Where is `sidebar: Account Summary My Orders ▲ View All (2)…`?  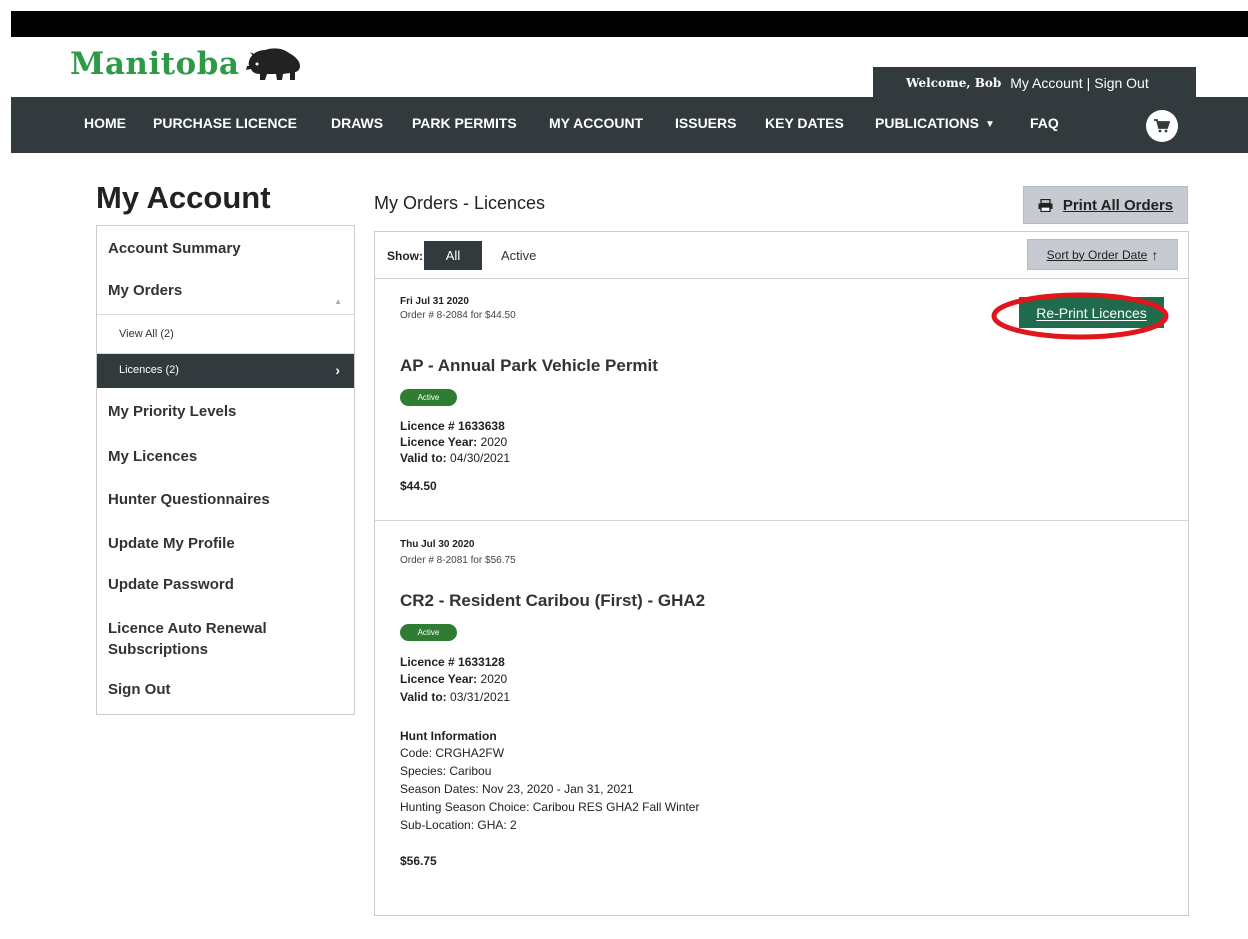
sidebar: Account Summary My Orders ▲ View All (2)… is located at coordinates (225, 470).